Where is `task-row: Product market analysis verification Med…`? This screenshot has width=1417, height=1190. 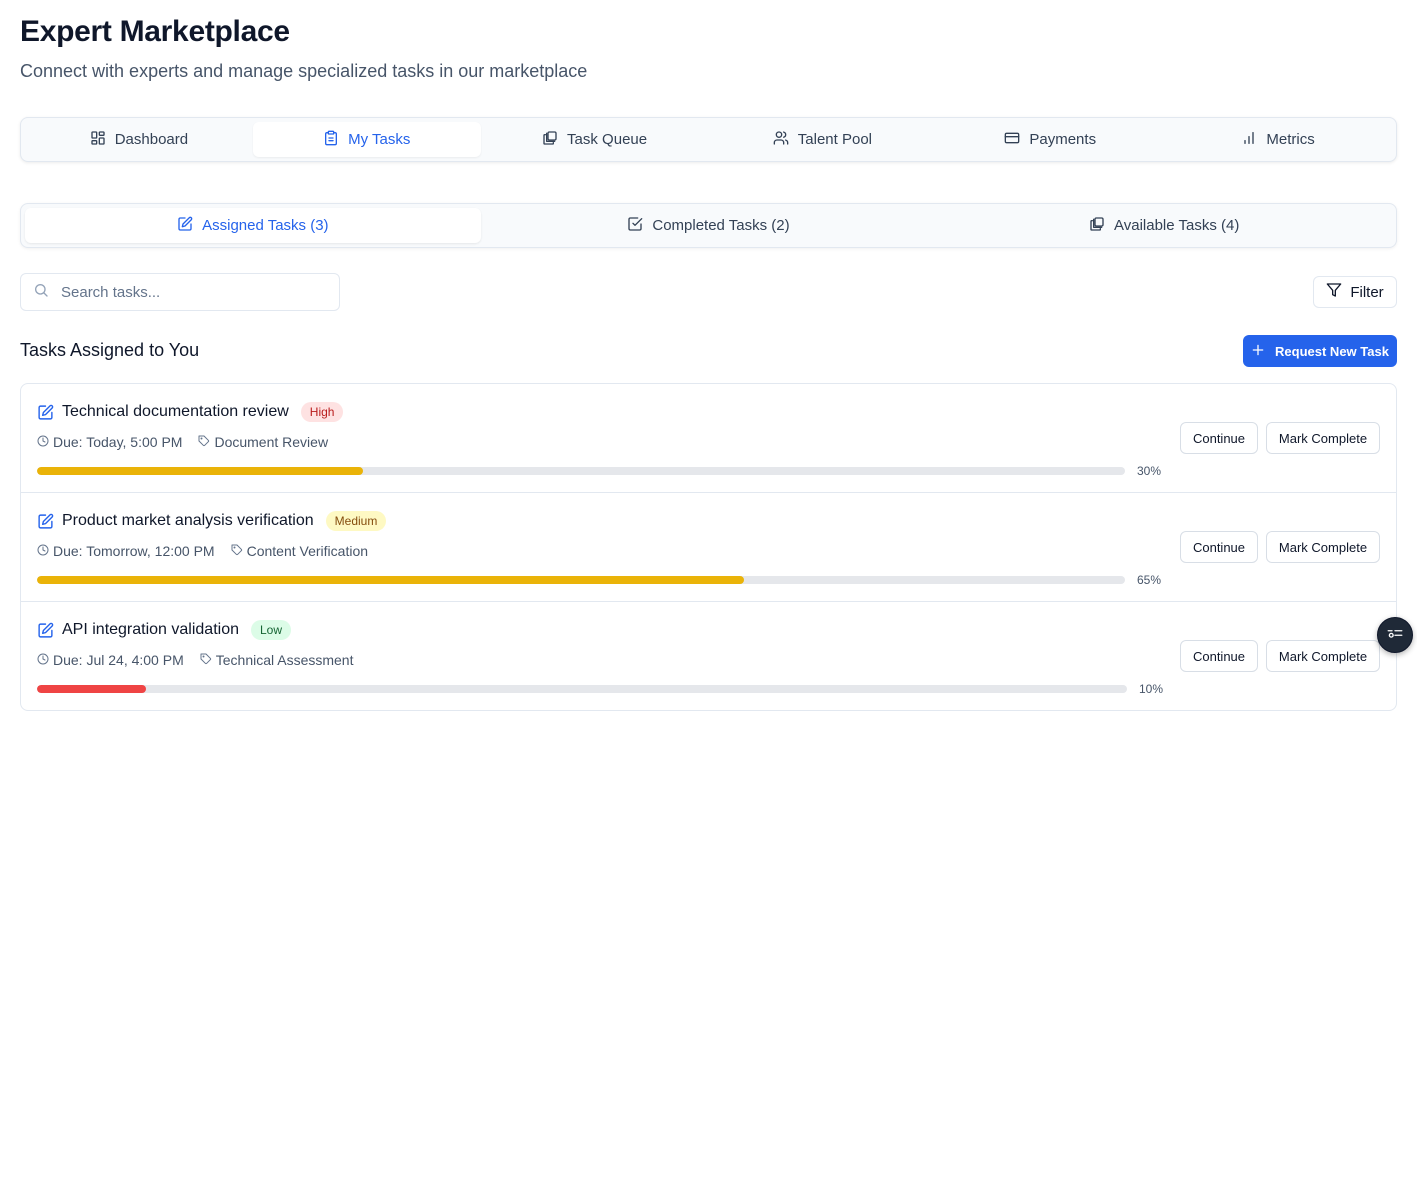 task-row: Product market analysis verification Med… is located at coordinates (708, 547).